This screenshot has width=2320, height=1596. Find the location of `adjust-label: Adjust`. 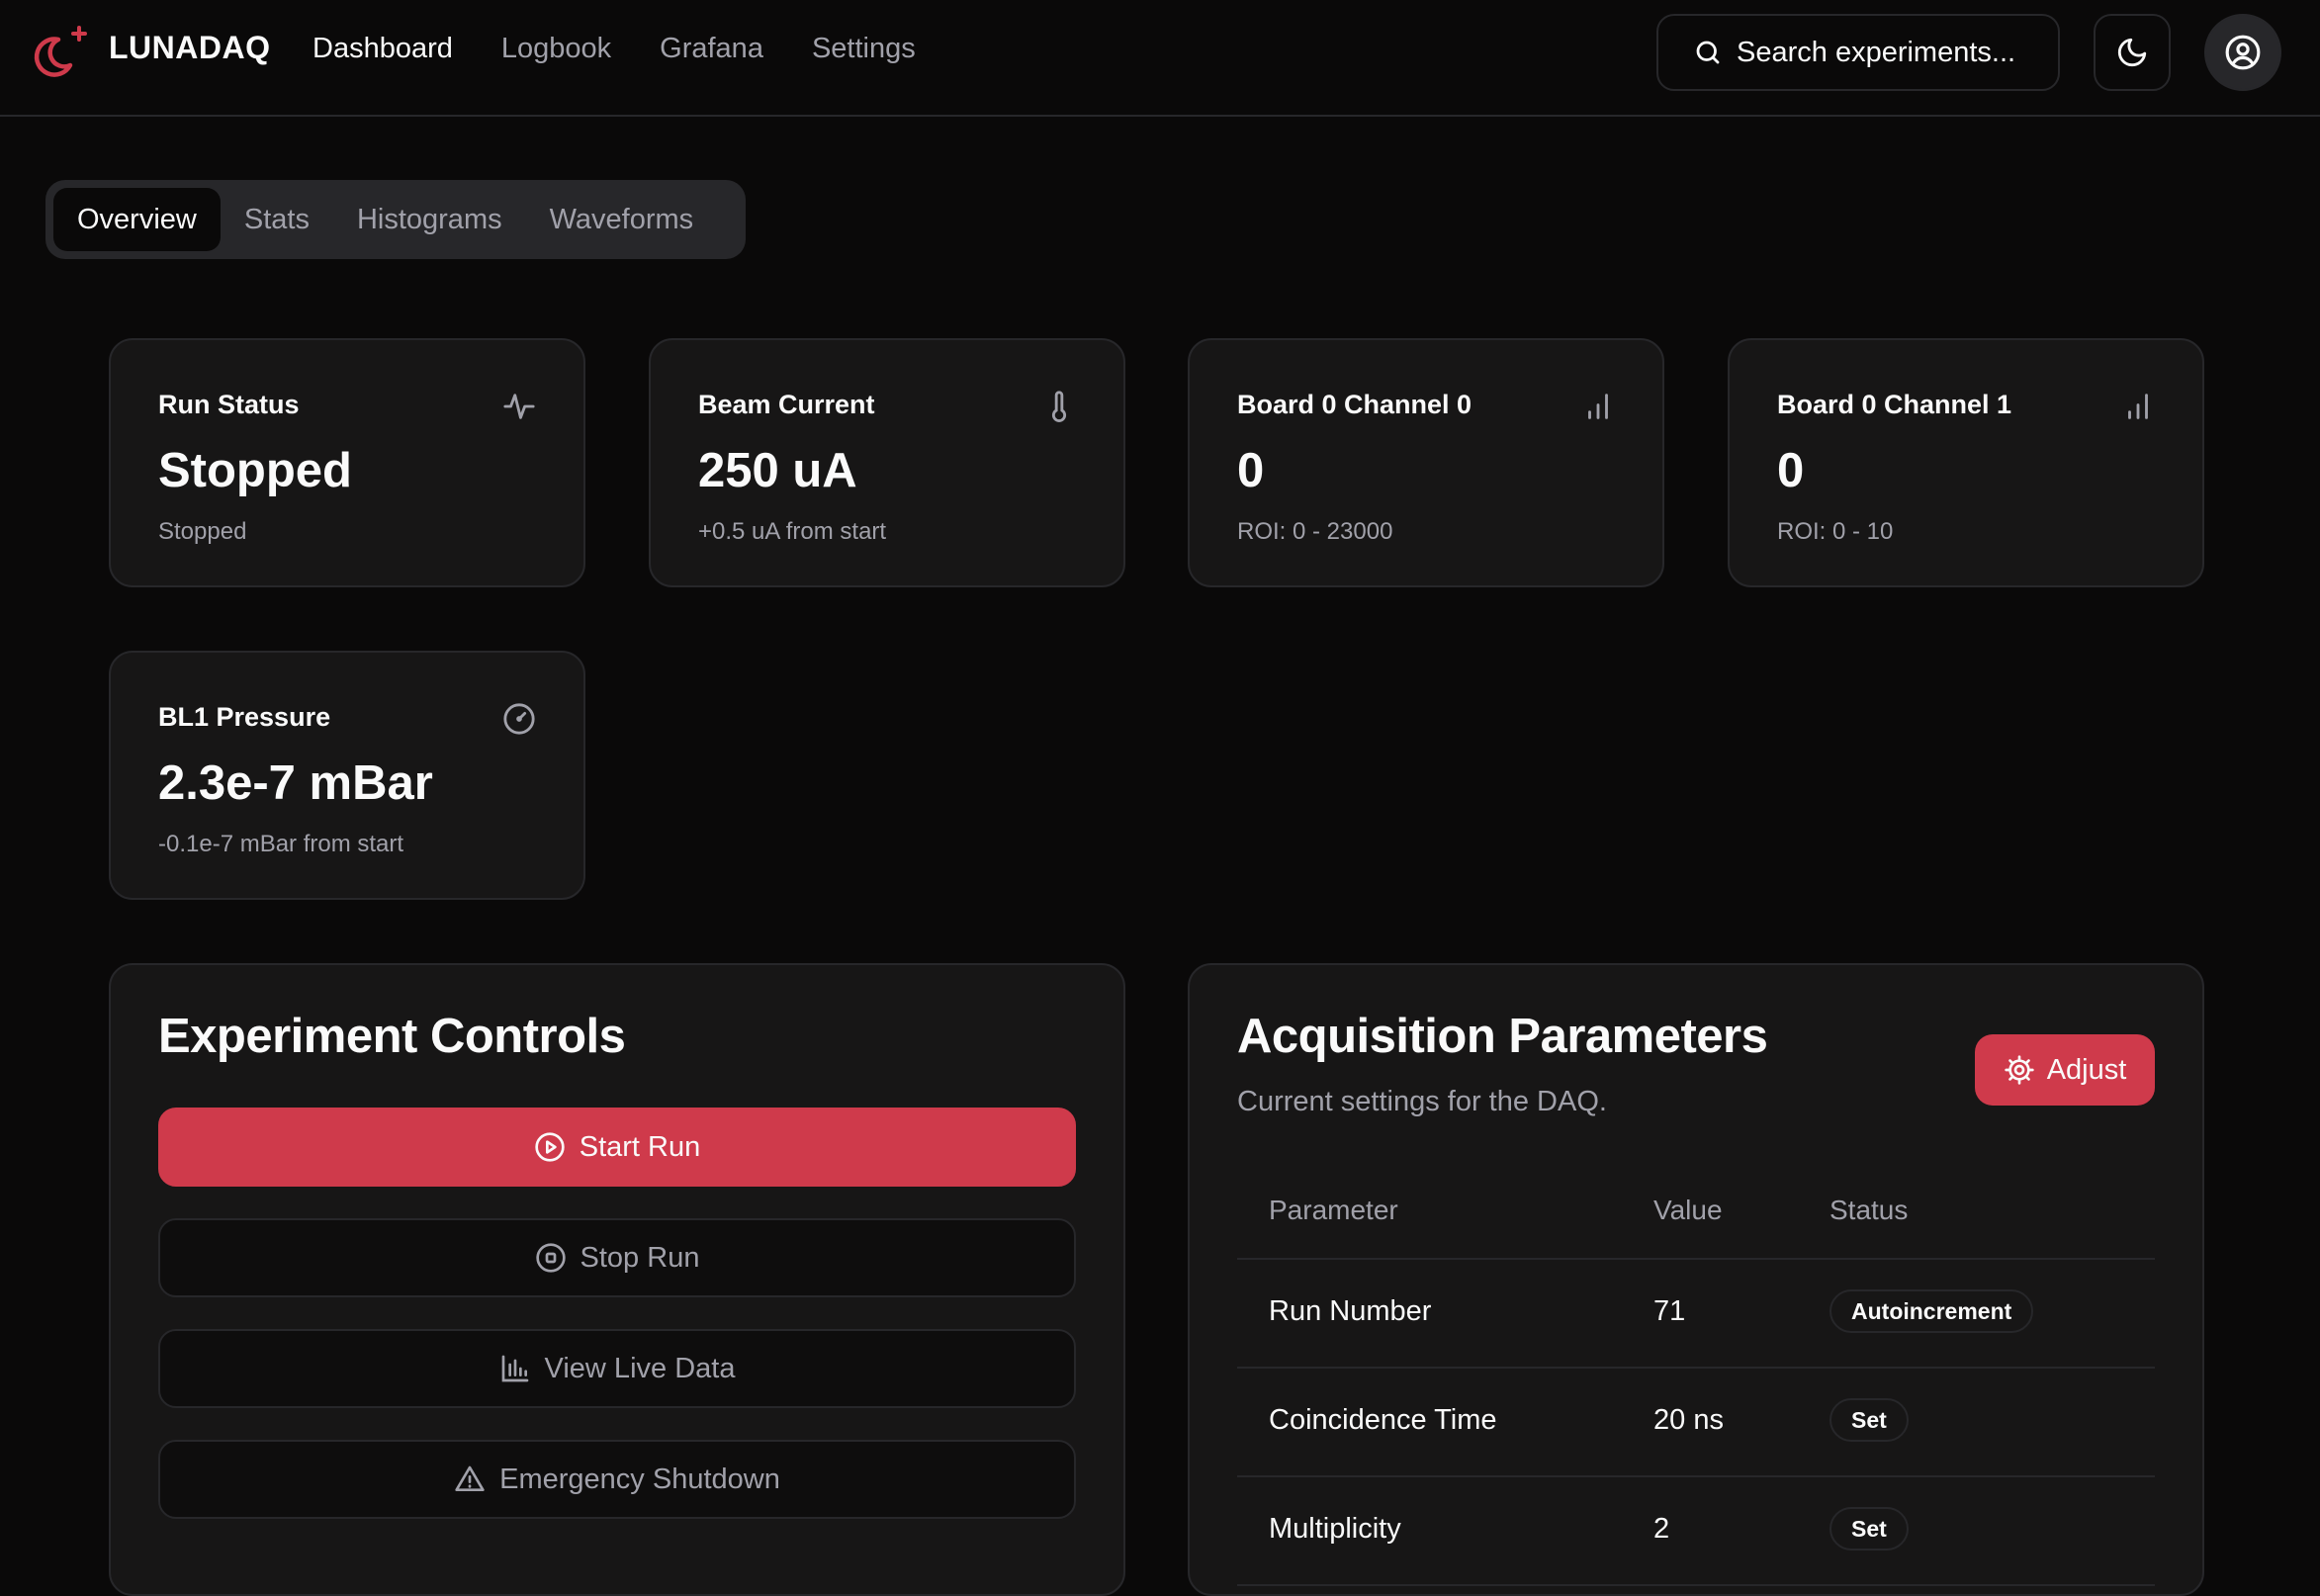

adjust-label: Adjust is located at coordinates (2087, 1069).